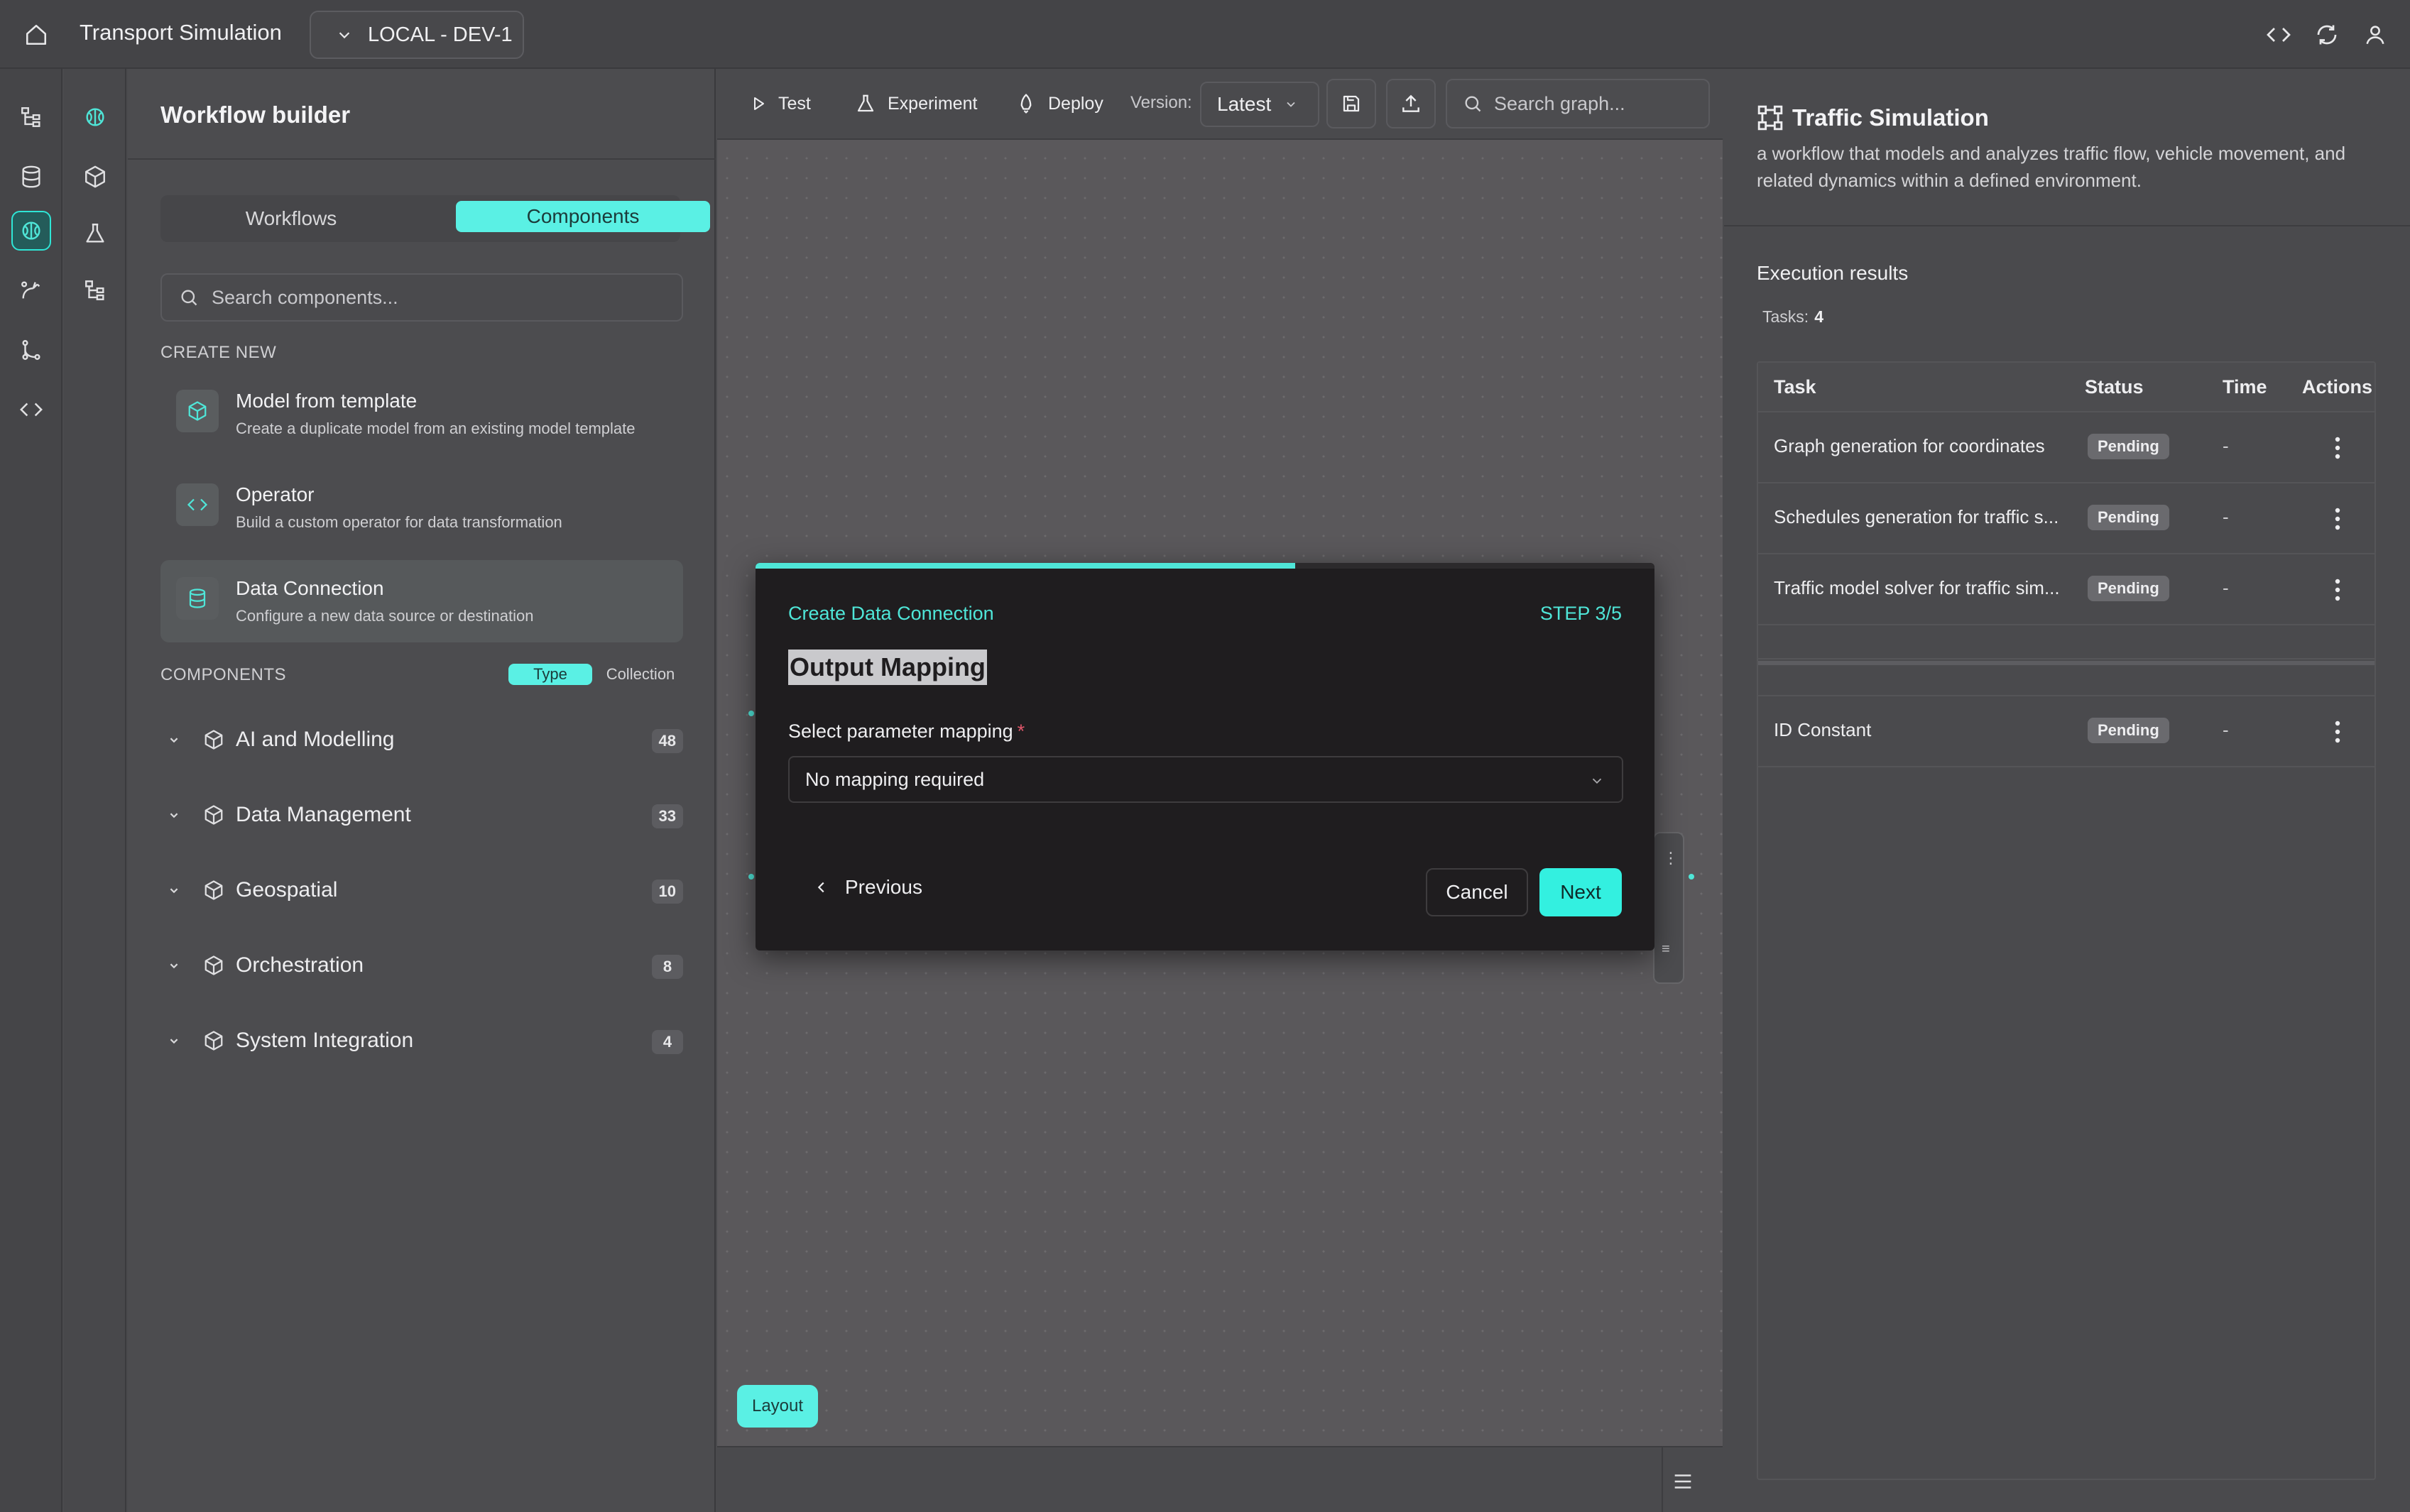 This screenshot has width=2410, height=1512. What do you see at coordinates (884, 887) in the screenshot?
I see `previous-label: Previous` at bounding box center [884, 887].